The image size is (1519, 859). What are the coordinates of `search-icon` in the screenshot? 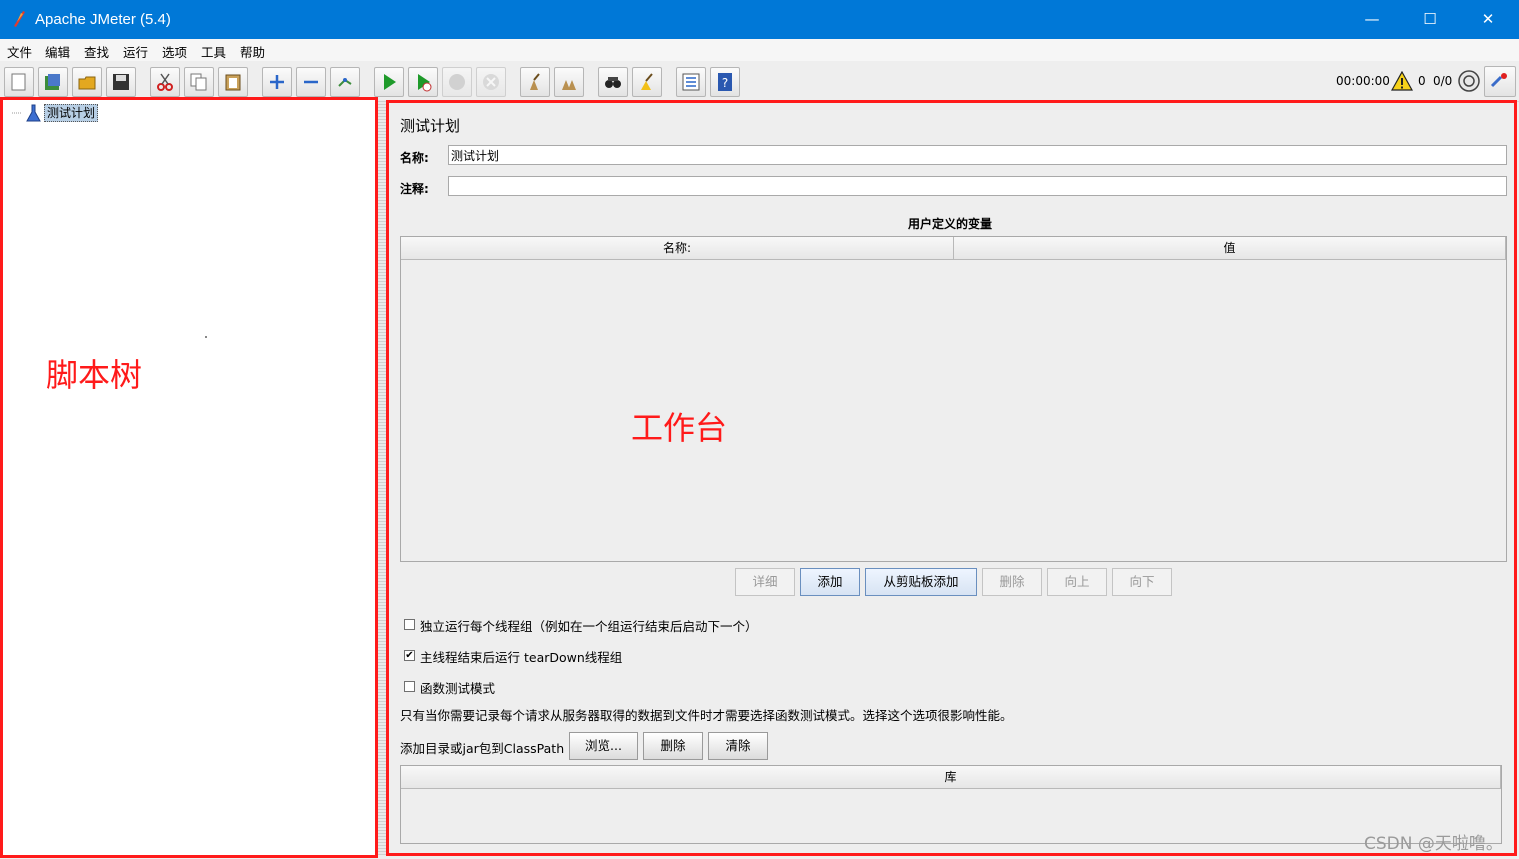 It's located at (613, 82).